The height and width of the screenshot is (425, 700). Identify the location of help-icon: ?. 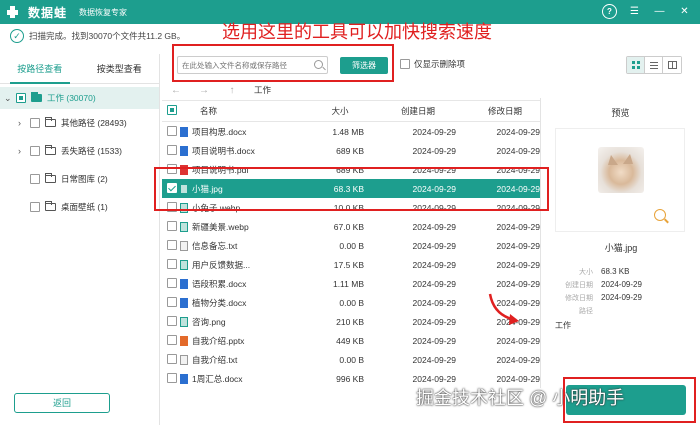
(609, 11).